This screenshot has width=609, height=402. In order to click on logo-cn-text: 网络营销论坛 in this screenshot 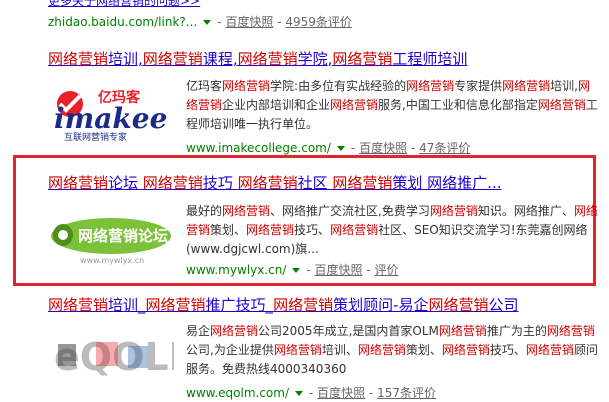, I will do `click(123, 236)`.